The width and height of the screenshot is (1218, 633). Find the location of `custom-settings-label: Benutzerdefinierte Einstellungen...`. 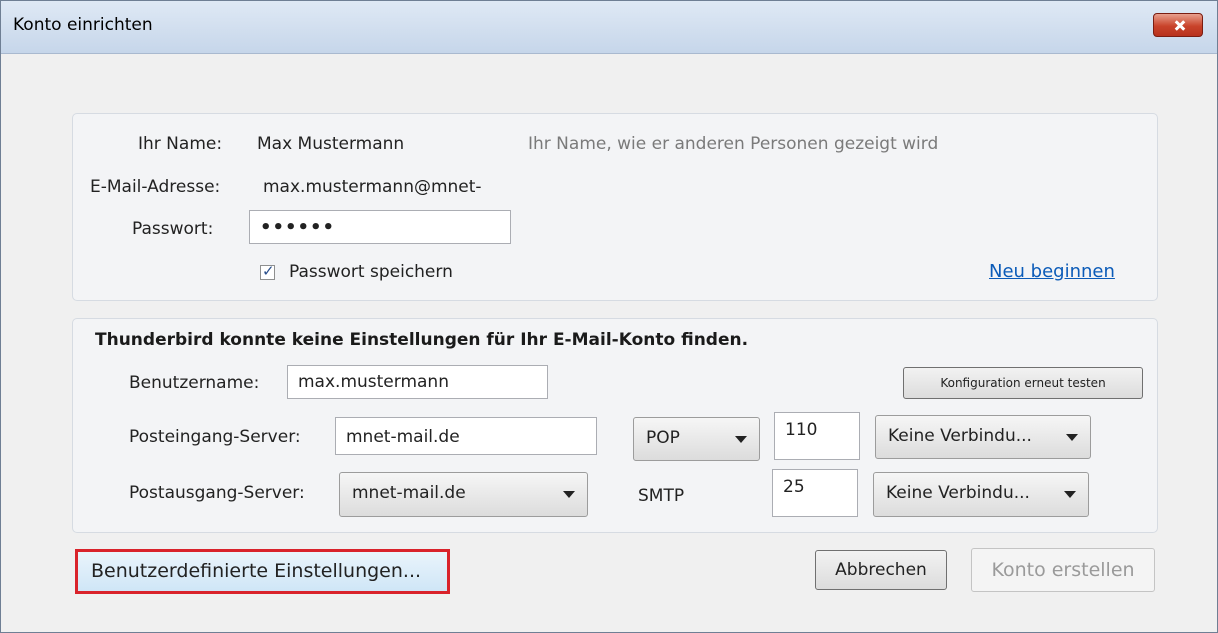

custom-settings-label: Benutzerdefinierte Einstellungen... is located at coordinates (256, 571).